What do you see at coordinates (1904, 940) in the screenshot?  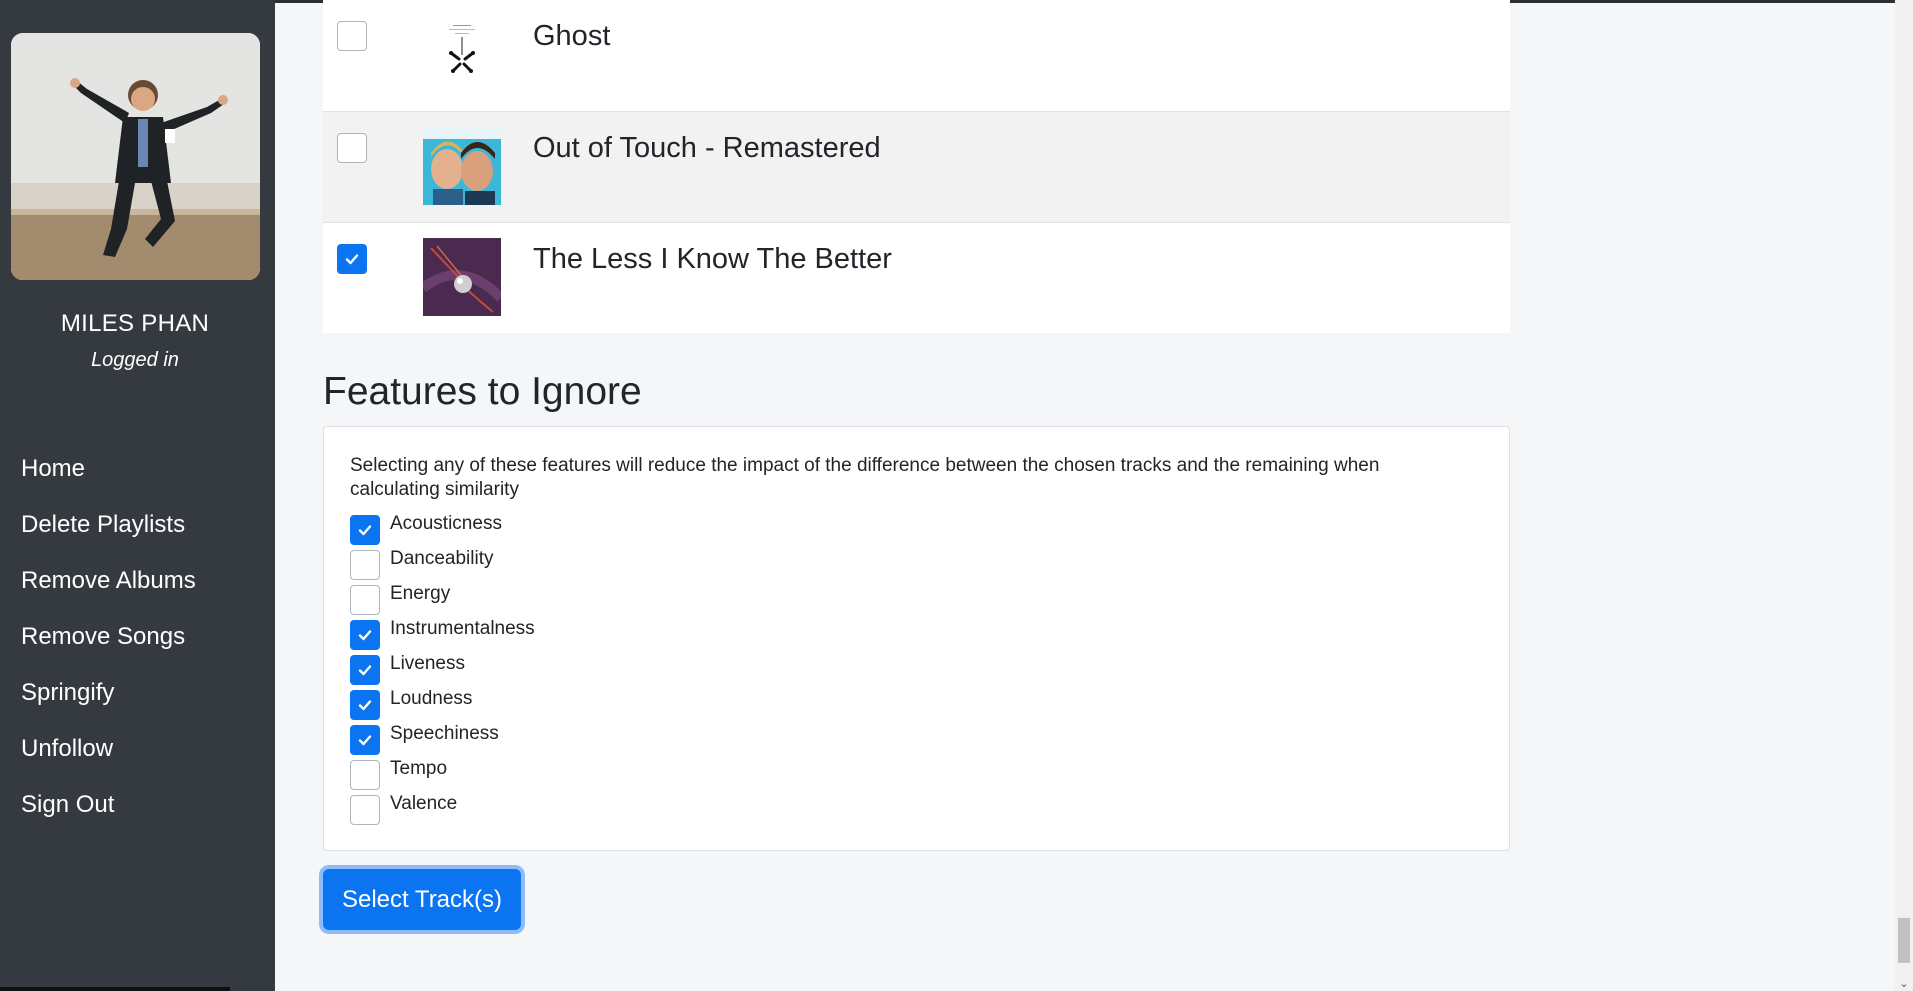 I see `scrollbar-thumb` at bounding box center [1904, 940].